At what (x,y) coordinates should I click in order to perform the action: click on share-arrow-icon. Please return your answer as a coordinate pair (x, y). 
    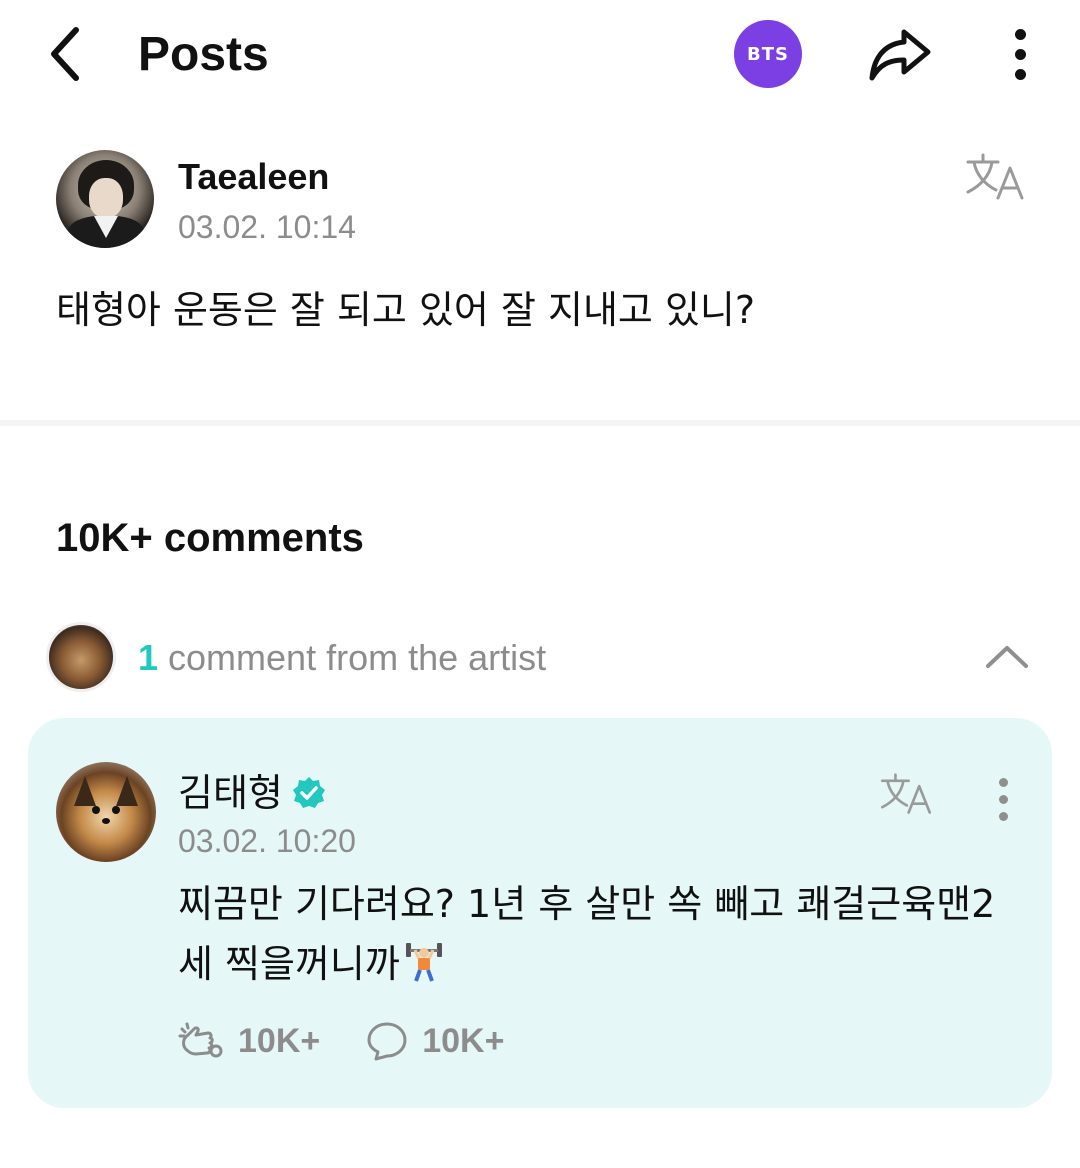
    Looking at the image, I should click on (900, 55).